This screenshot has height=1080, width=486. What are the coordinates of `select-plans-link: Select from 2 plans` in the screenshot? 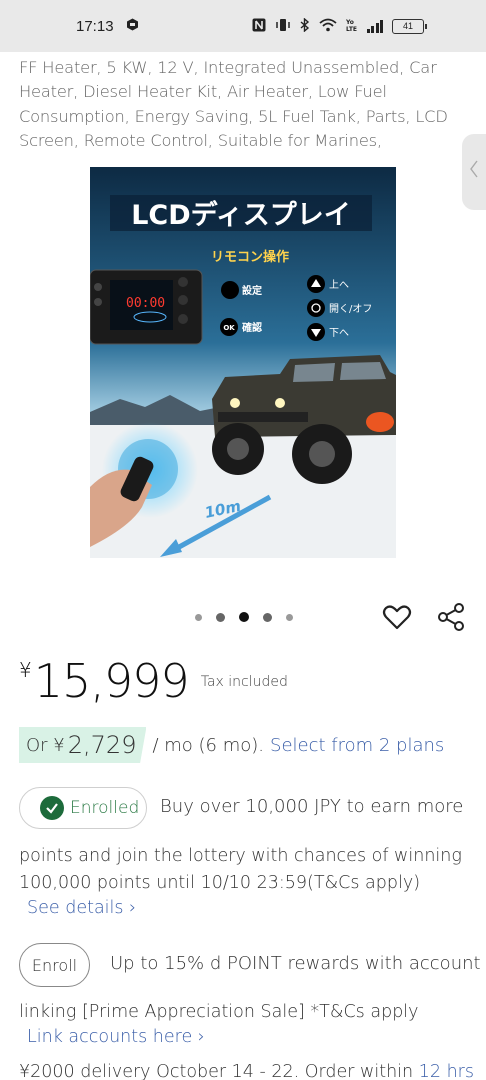 It's located at (357, 745).